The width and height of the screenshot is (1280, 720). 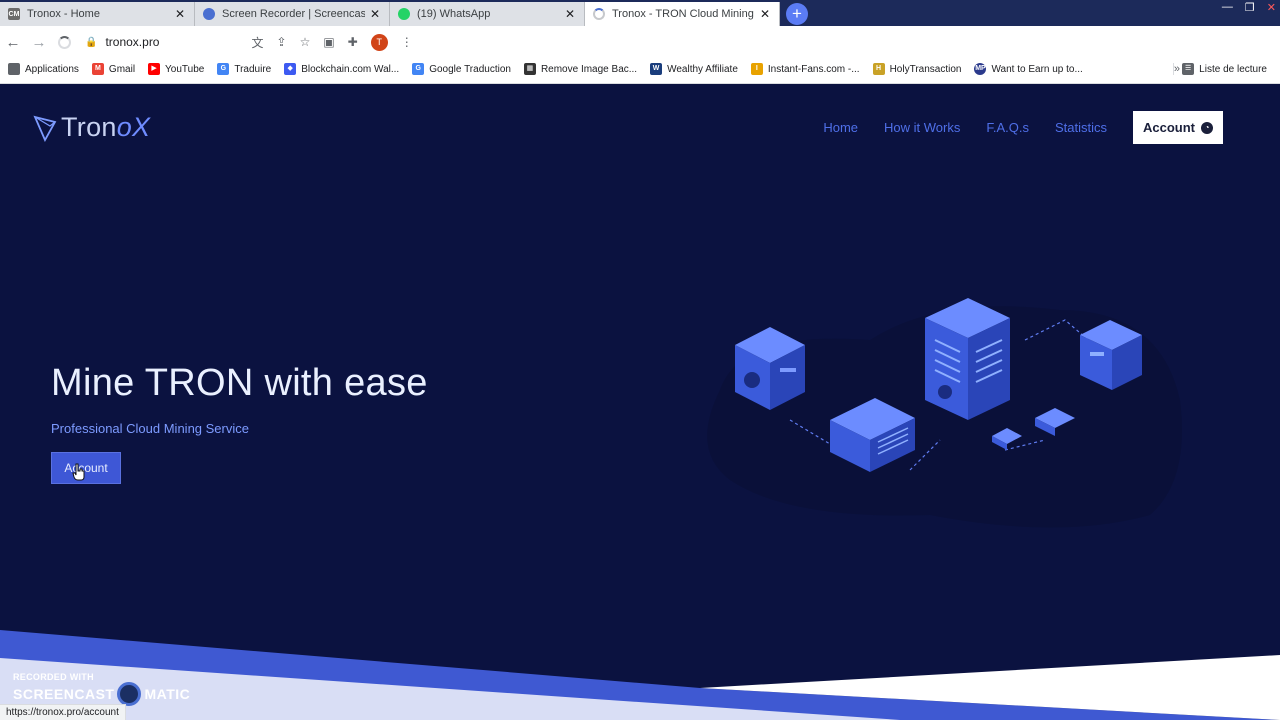 What do you see at coordinates (404, 14) in the screenshot?
I see `whatsapp-favicon-icon` at bounding box center [404, 14].